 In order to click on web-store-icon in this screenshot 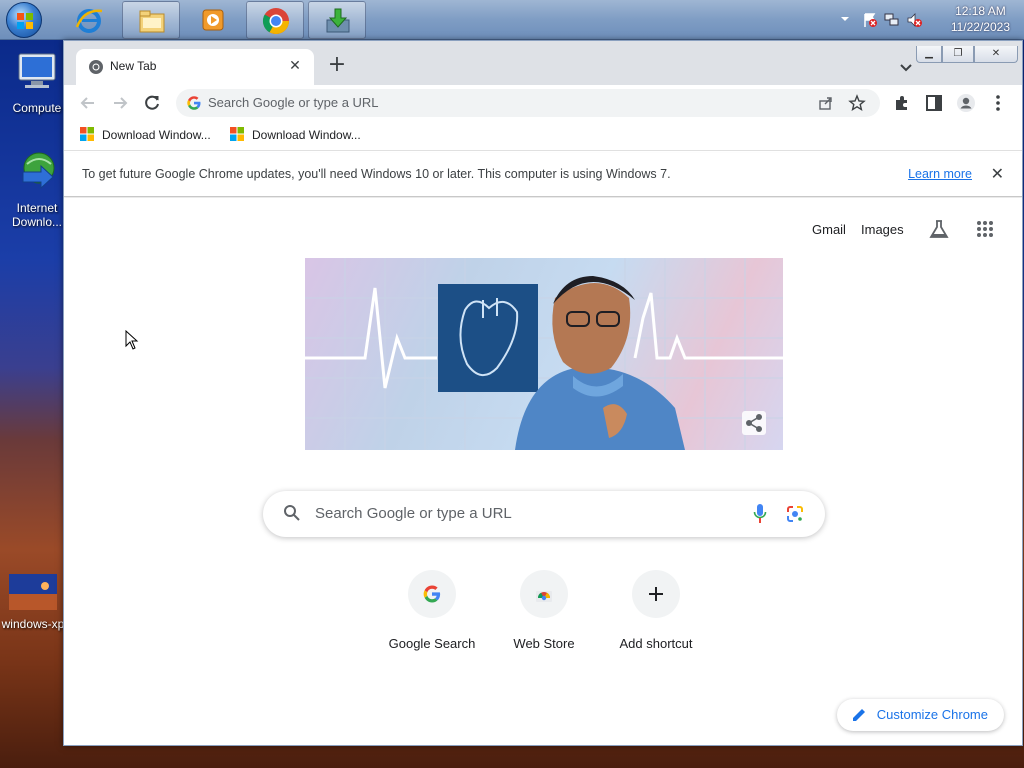, I will do `click(544, 596)`.